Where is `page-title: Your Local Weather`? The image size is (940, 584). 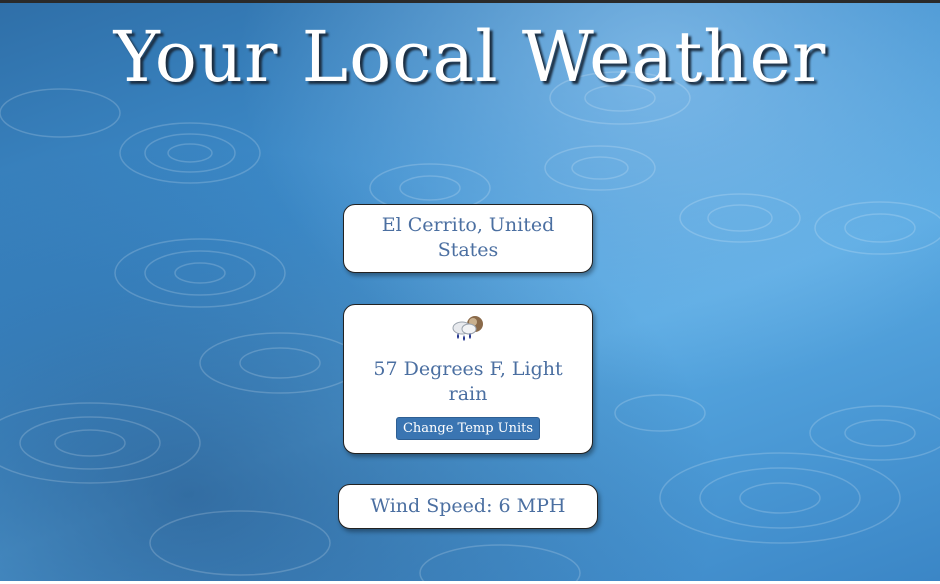
page-title: Your Local Weather is located at coordinates (470, 57).